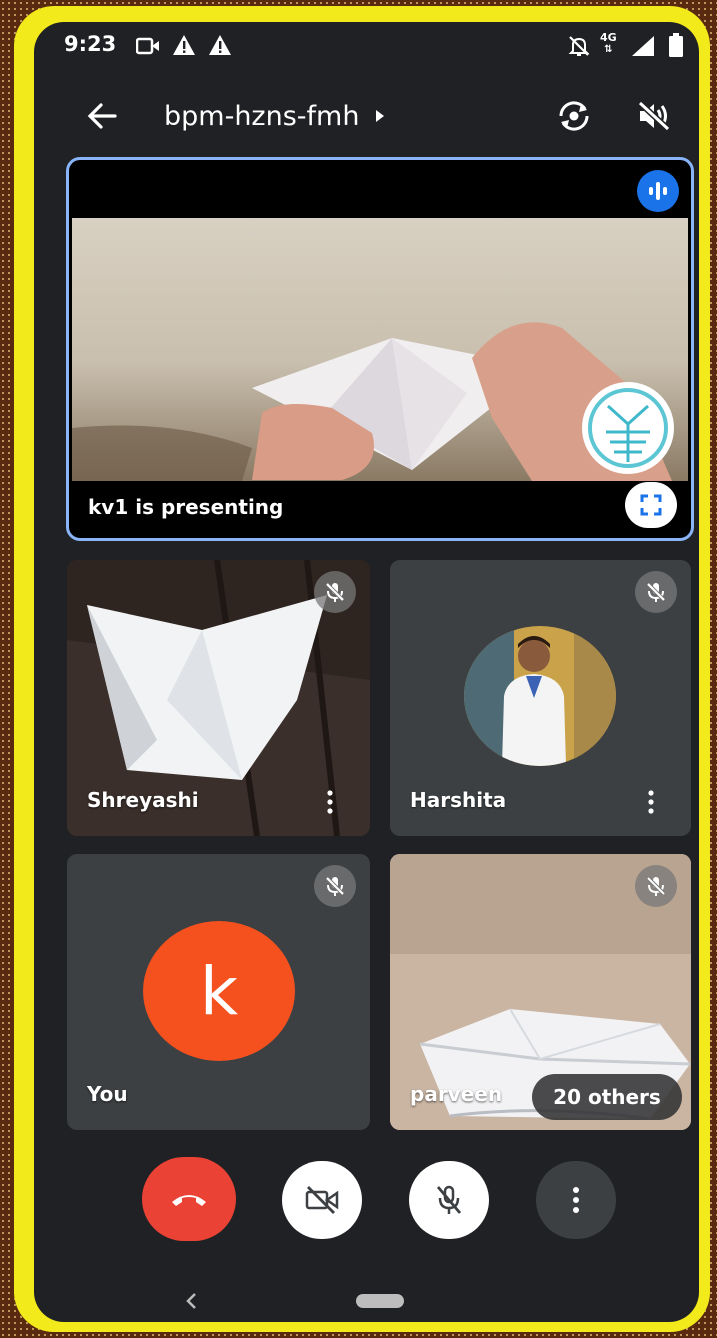 The width and height of the screenshot is (717, 1338). I want to click on camera-off-icon, so click(322, 1200).